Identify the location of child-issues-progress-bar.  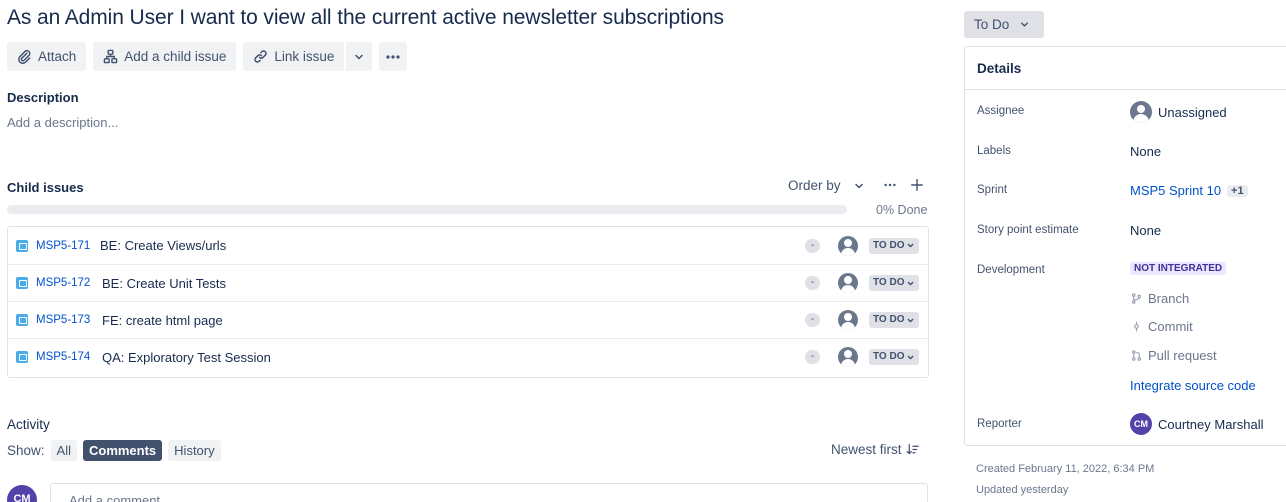
(427, 209).